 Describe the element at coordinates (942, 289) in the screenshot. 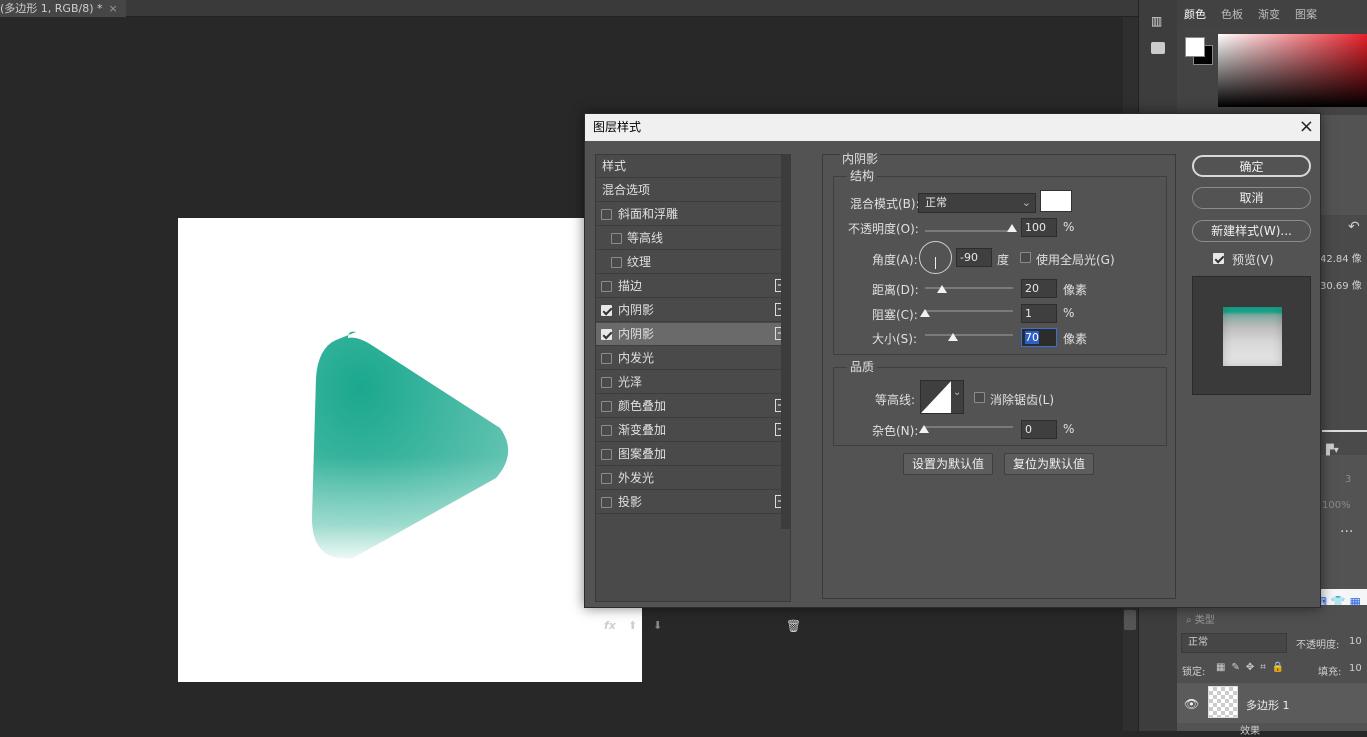

I see `distance-slider-thumb` at that location.